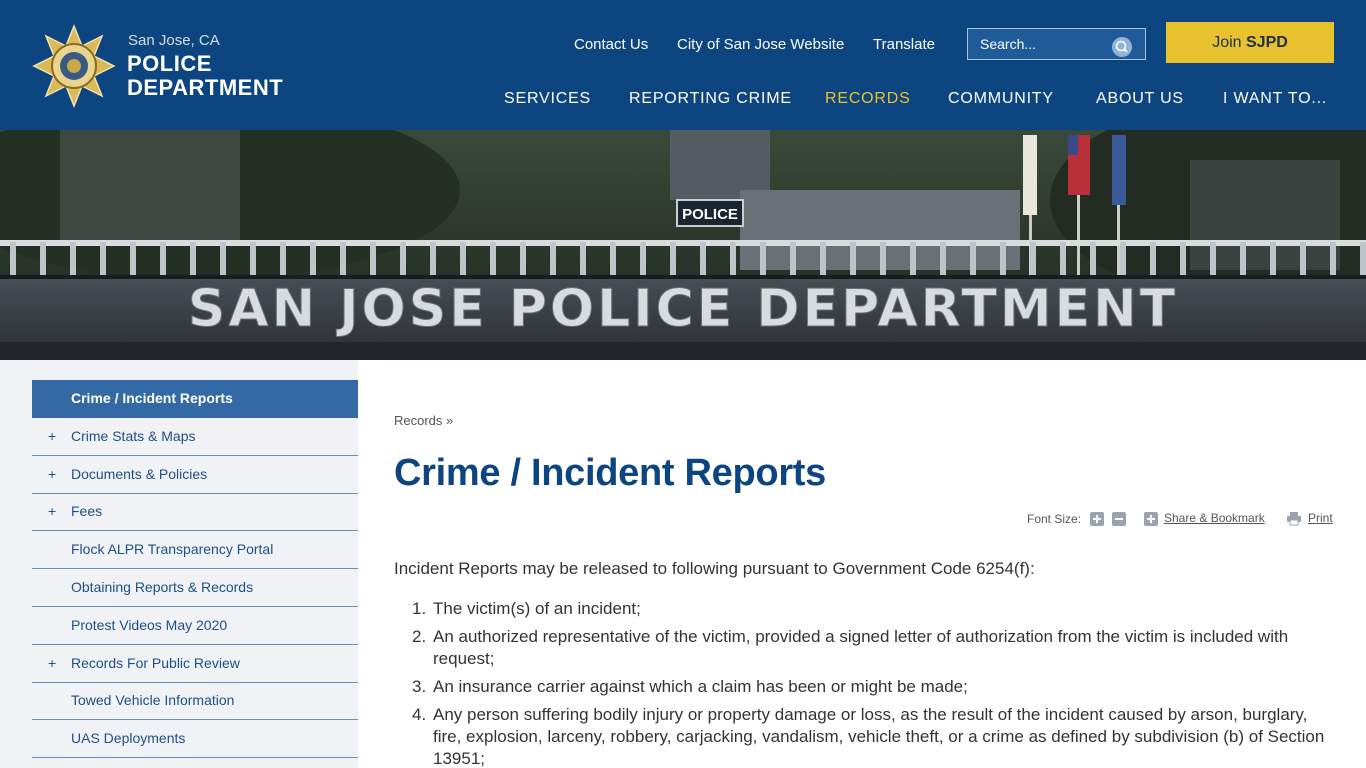 The height and width of the screenshot is (768, 1366). I want to click on sidebar-item-crime-incident-reports: Crime / Incident Reports, so click(195, 399).